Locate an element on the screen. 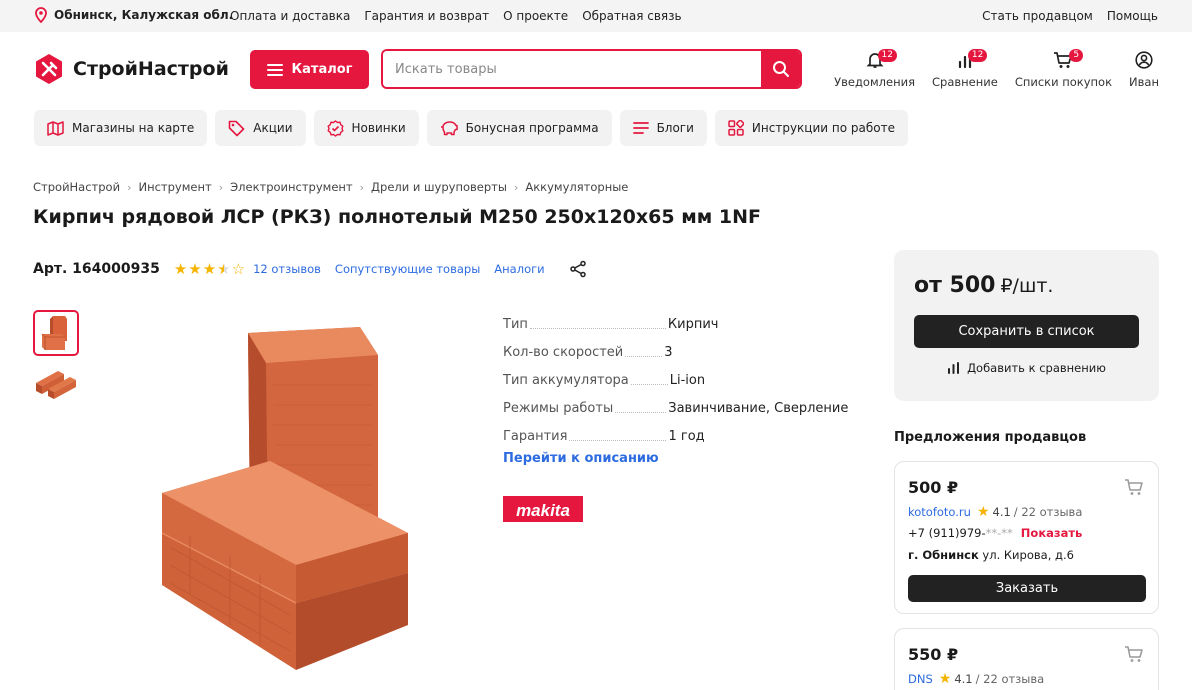 Image resolution: width=1192 pixels, height=690 pixels. chip-new-items: Новинки is located at coordinates (366, 128).